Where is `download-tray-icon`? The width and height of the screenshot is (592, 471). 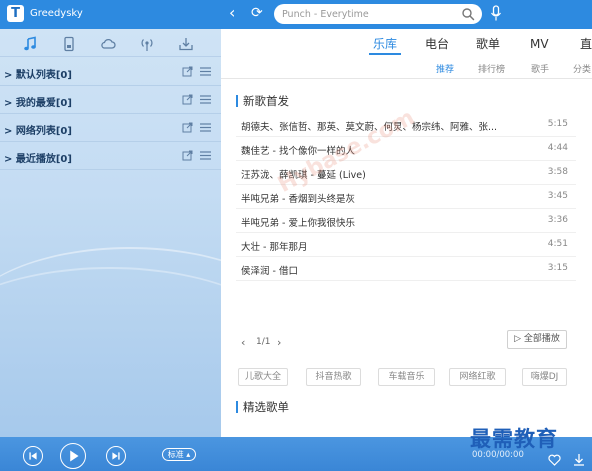
download-tray-icon is located at coordinates (186, 44).